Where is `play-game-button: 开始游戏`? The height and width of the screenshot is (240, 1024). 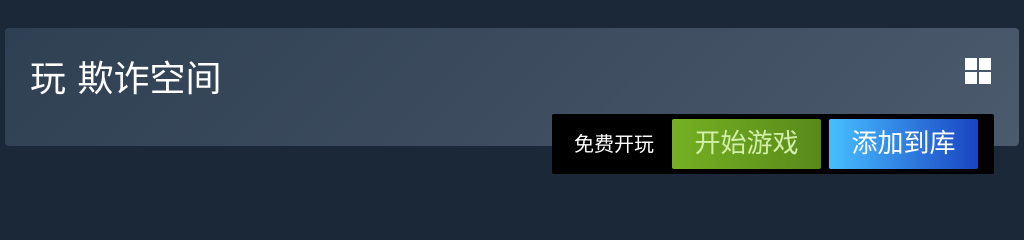 play-game-button: 开始游戏 is located at coordinates (746, 144).